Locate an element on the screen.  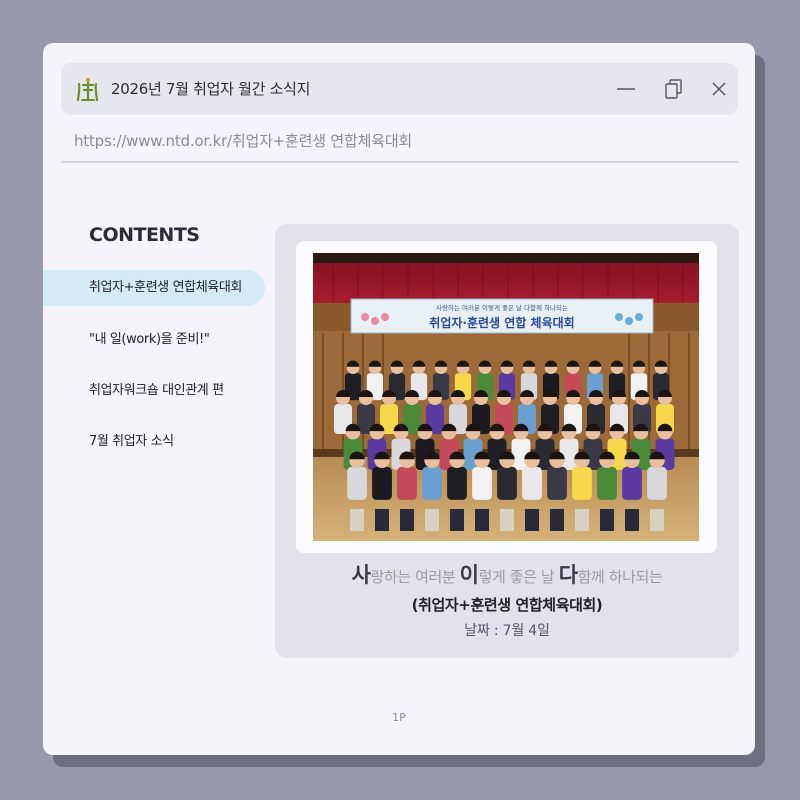
window-title: 2026년 7월 취업자 월간 소식지 is located at coordinates (211, 89).